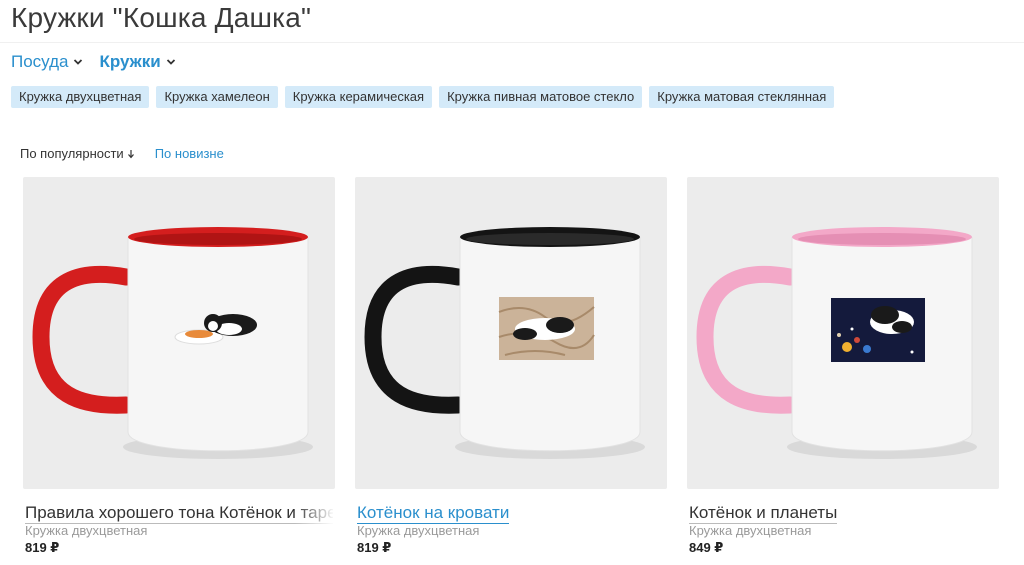 This screenshot has height=565, width=1024. Describe the element at coordinates (72, 153) in the screenshot. I see `sort-popularity-label: По популярности` at that location.